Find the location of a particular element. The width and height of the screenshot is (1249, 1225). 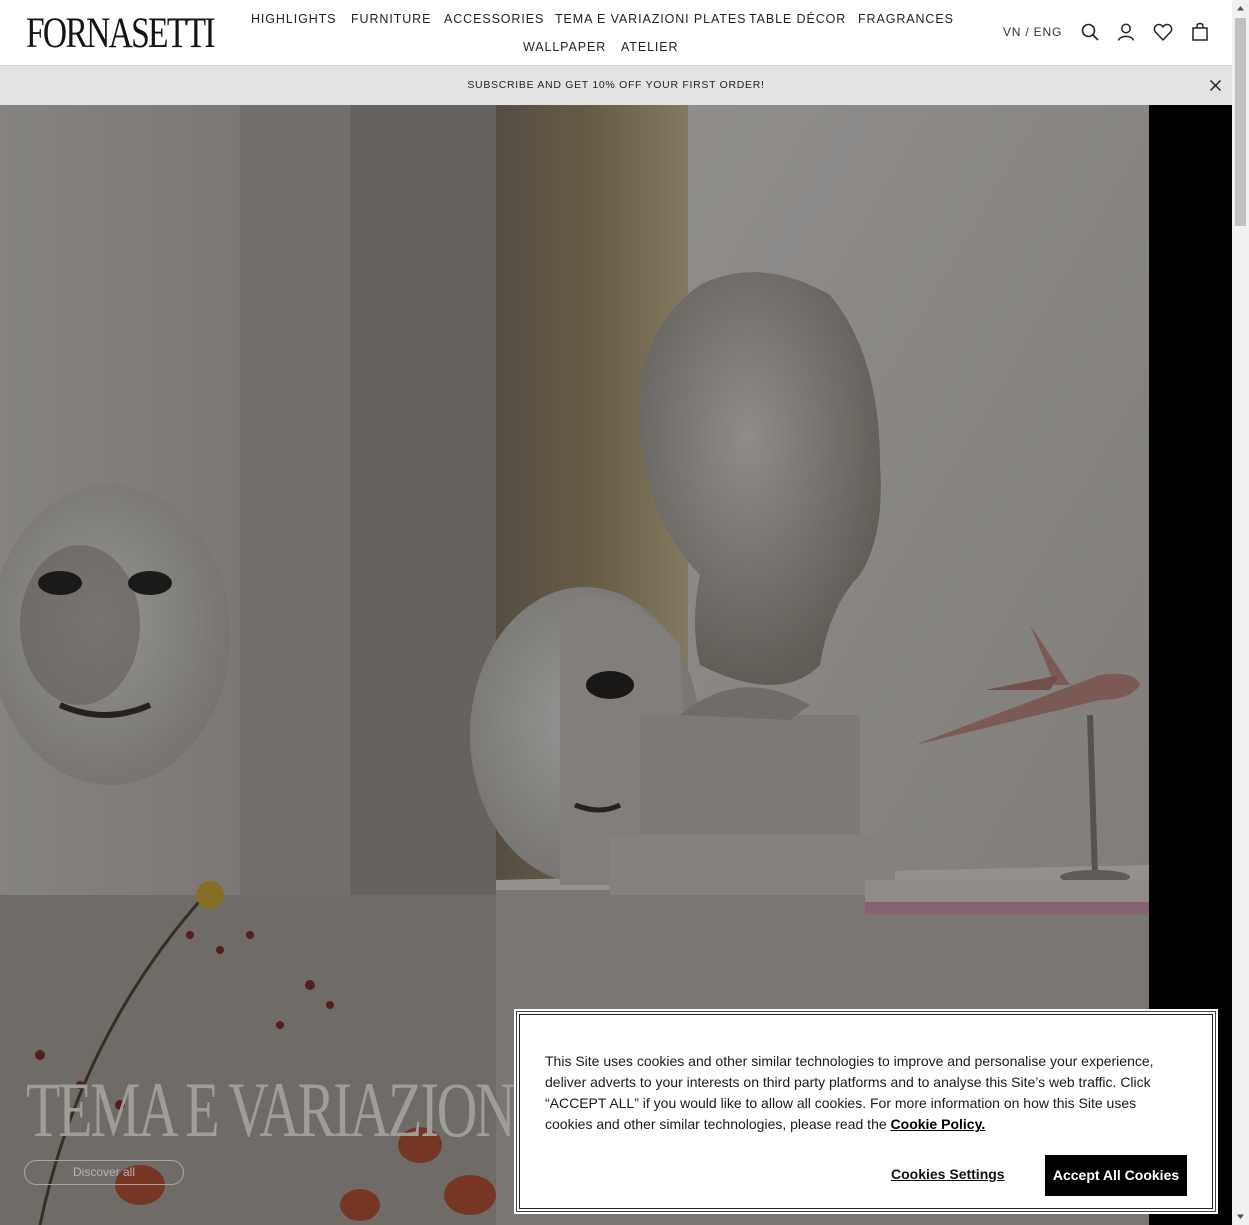

nav-item-tema-e-variazioni-plates: TEMA E VARIAZIONI PLATES is located at coordinates (650, 19).